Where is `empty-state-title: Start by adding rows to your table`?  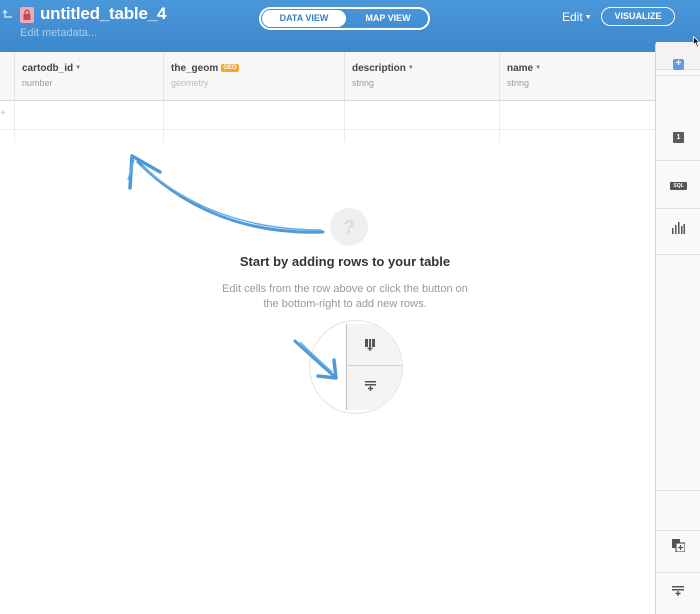
empty-state-title: Start by adding rows to your table is located at coordinates (345, 261).